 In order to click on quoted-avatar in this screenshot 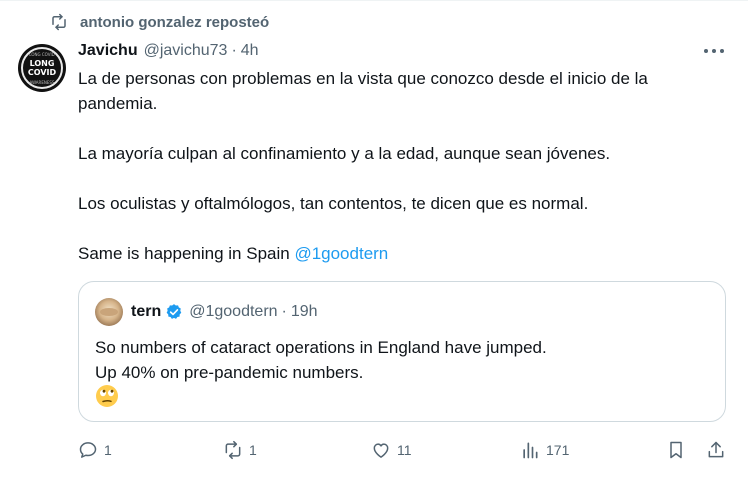, I will do `click(109, 312)`.